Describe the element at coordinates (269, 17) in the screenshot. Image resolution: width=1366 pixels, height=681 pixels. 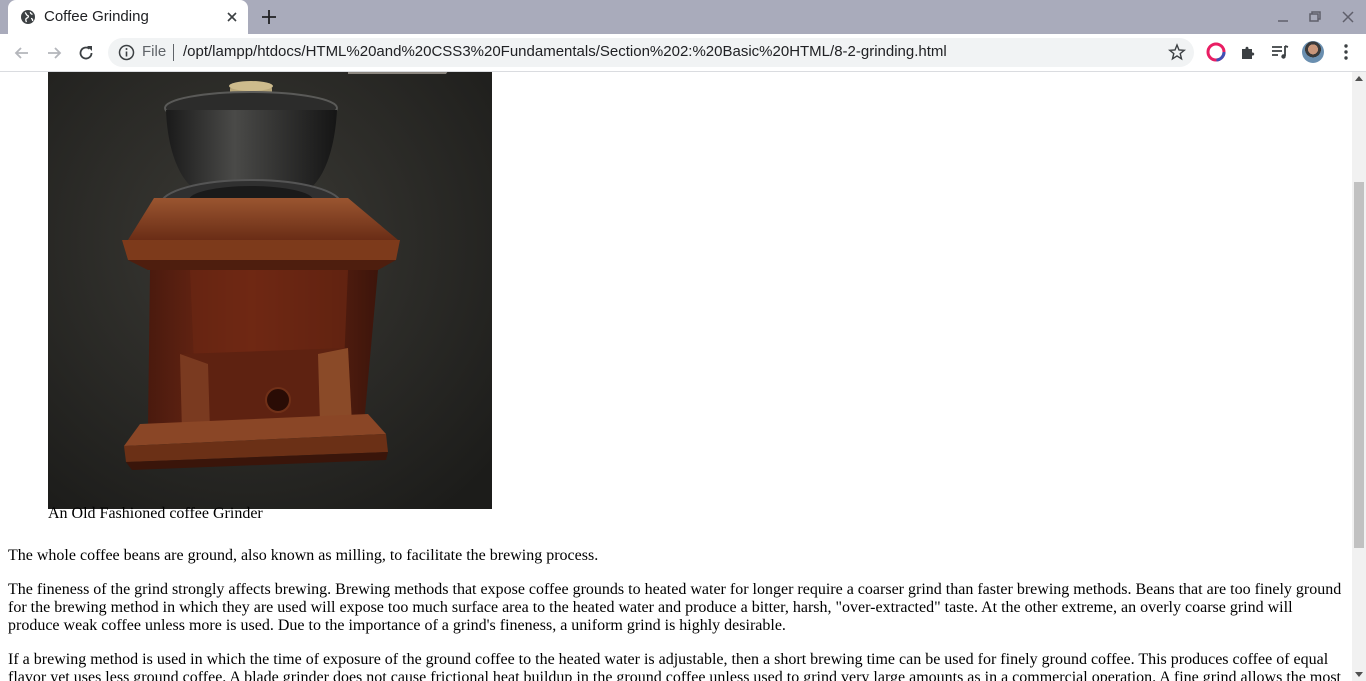
I see `plus-icon` at that location.